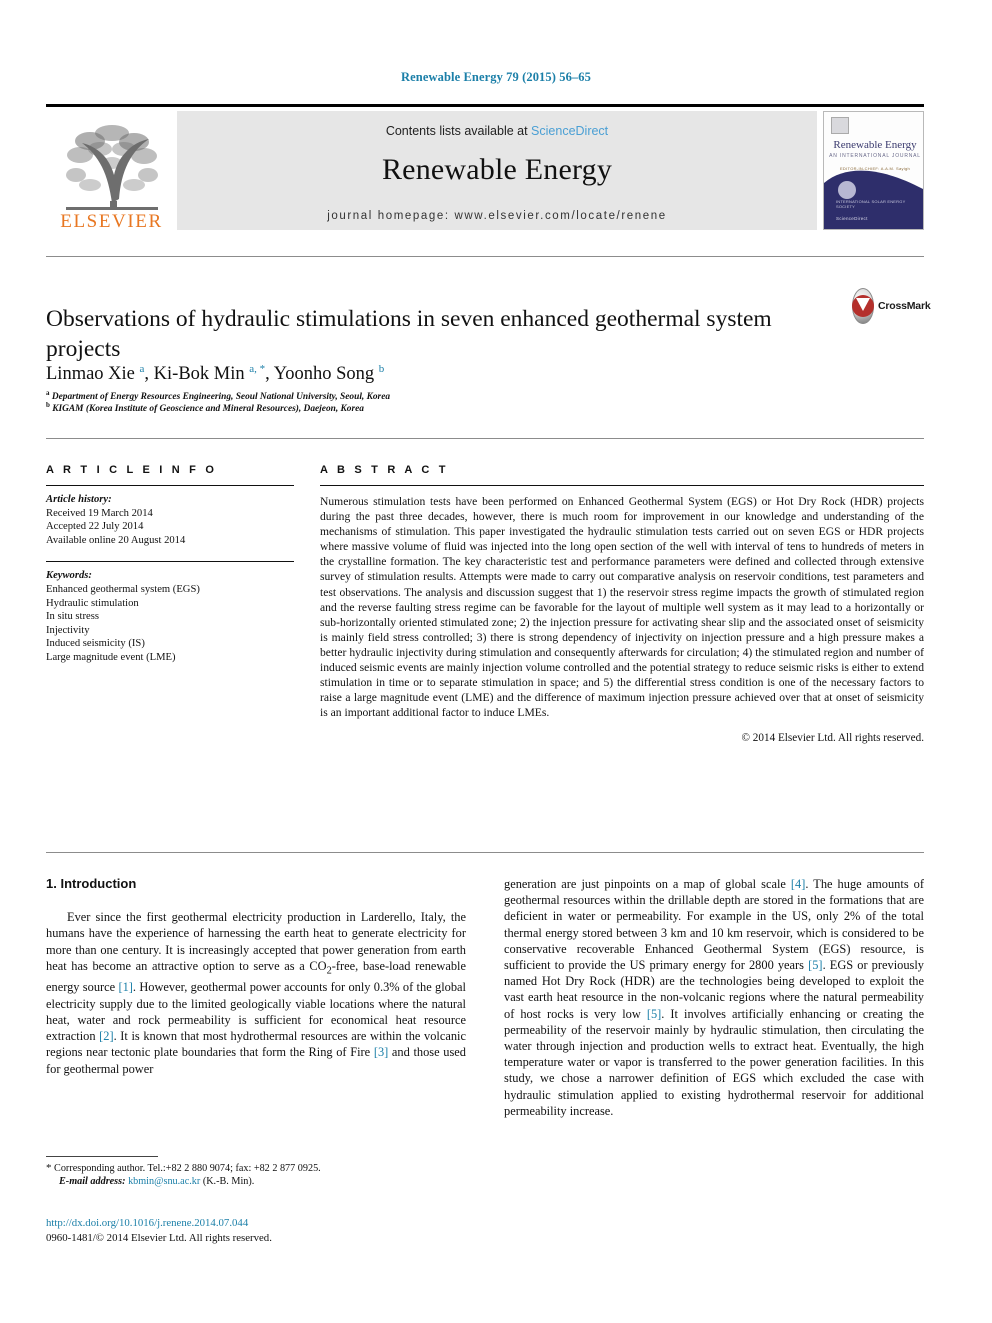 The height and width of the screenshot is (1323, 992). Describe the element at coordinates (72, 617) in the screenshot. I see `keyword-item: In situ stress` at that location.